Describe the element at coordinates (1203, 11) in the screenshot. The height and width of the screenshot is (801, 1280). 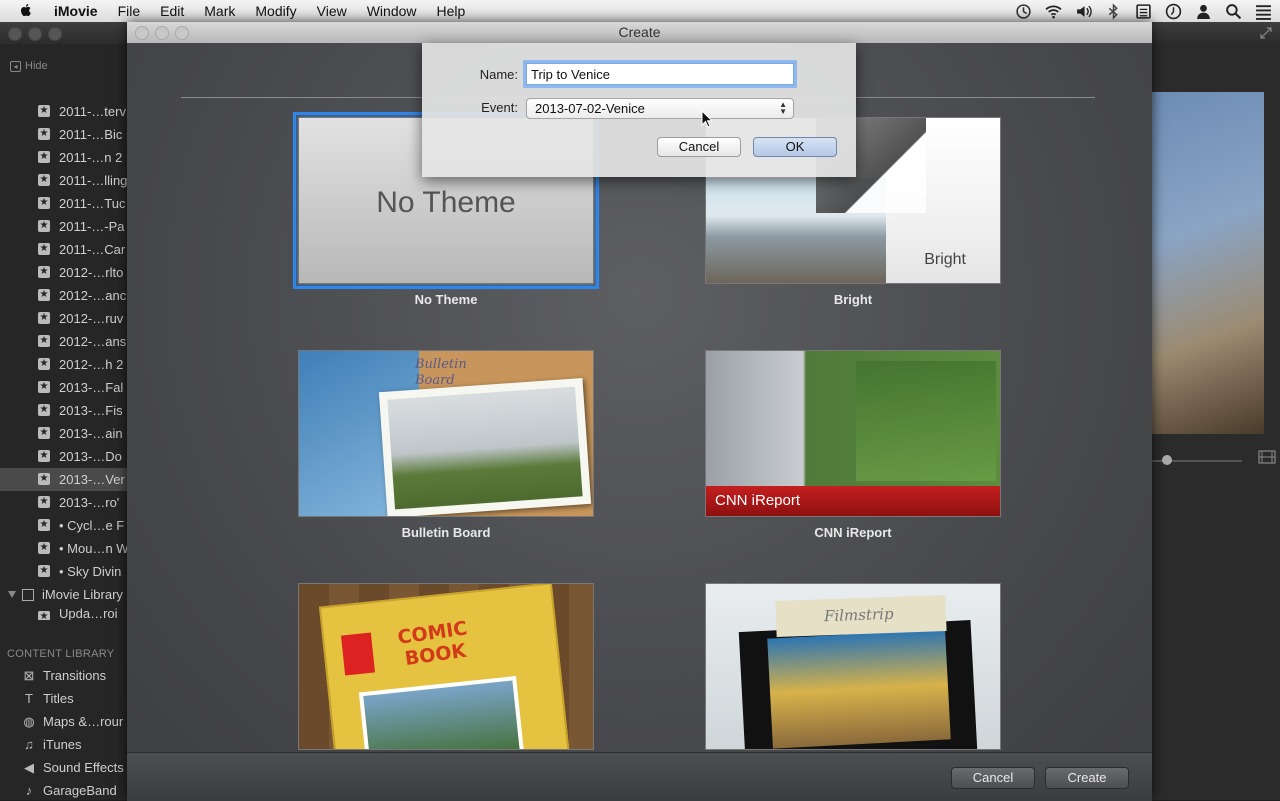
I see `user-icon` at that location.